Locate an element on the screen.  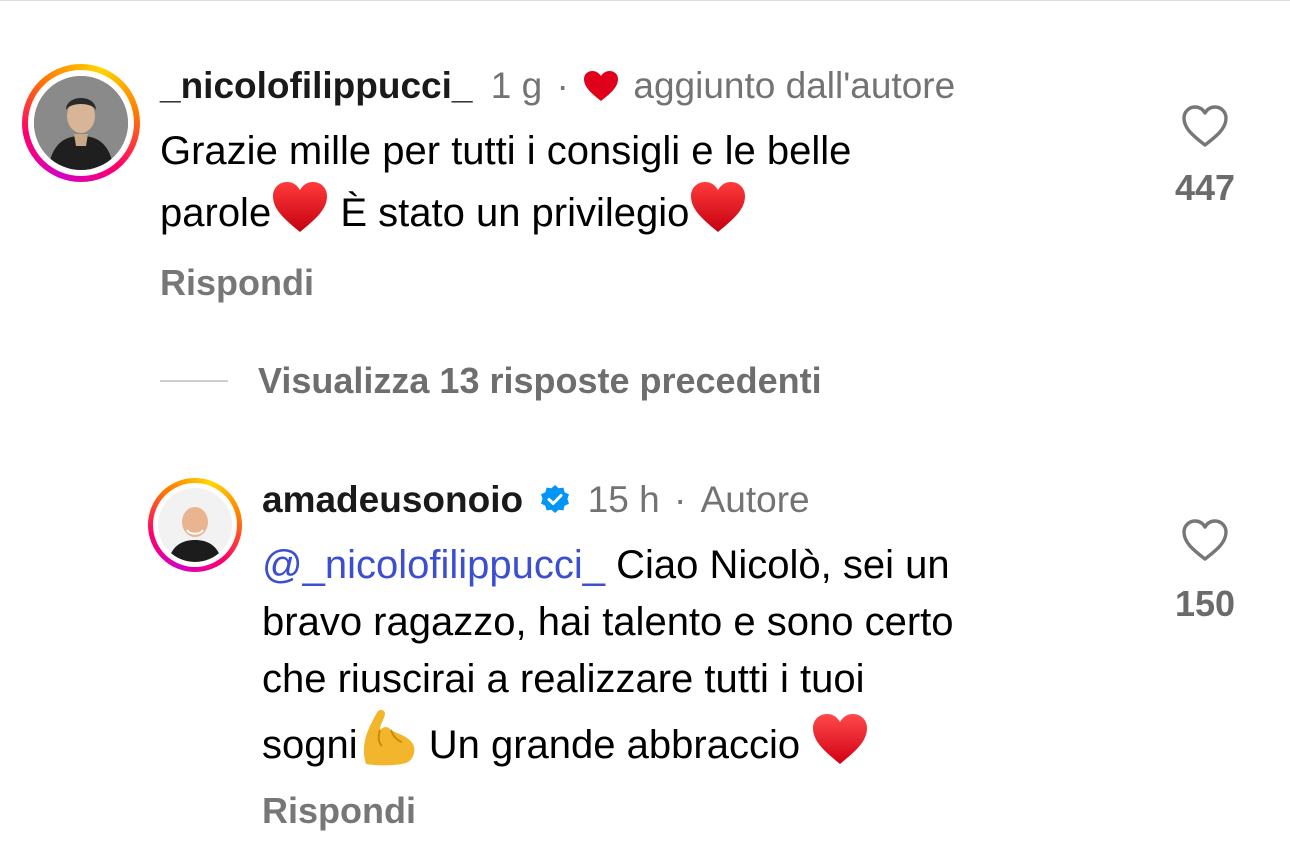
heart-icon is located at coordinates (601, 90).